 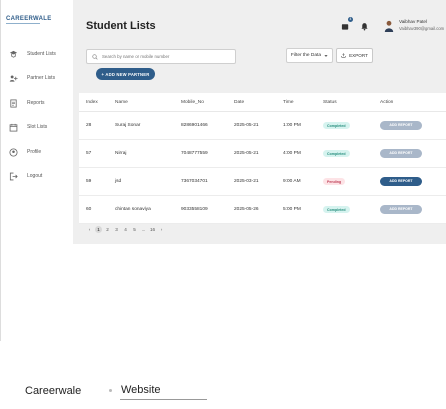 I want to click on column-header-date: Date, so click(x=258, y=102).